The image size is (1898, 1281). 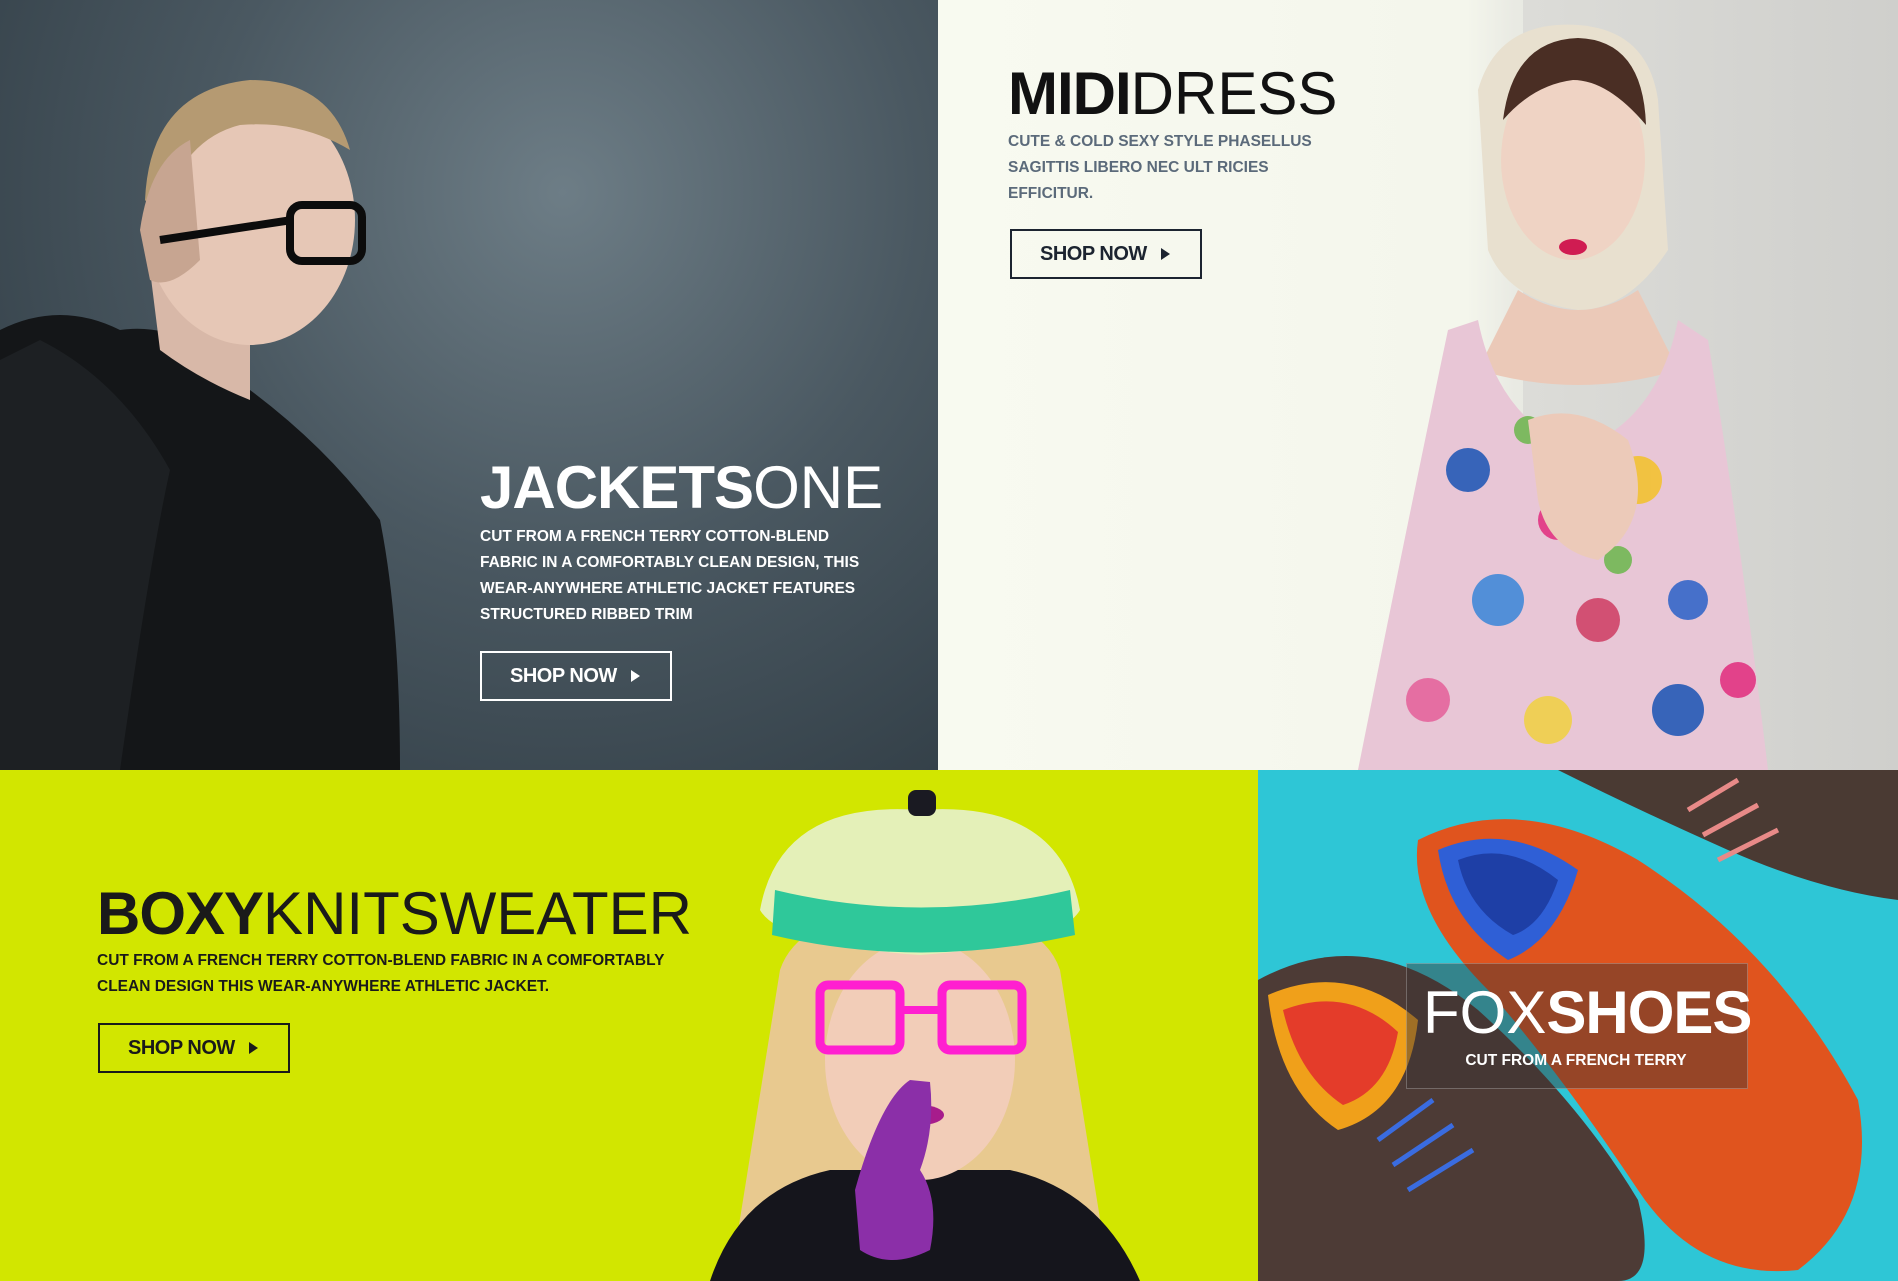 I want to click on jackets-shop-now-button: SHOP NOW, so click(x=576, y=676).